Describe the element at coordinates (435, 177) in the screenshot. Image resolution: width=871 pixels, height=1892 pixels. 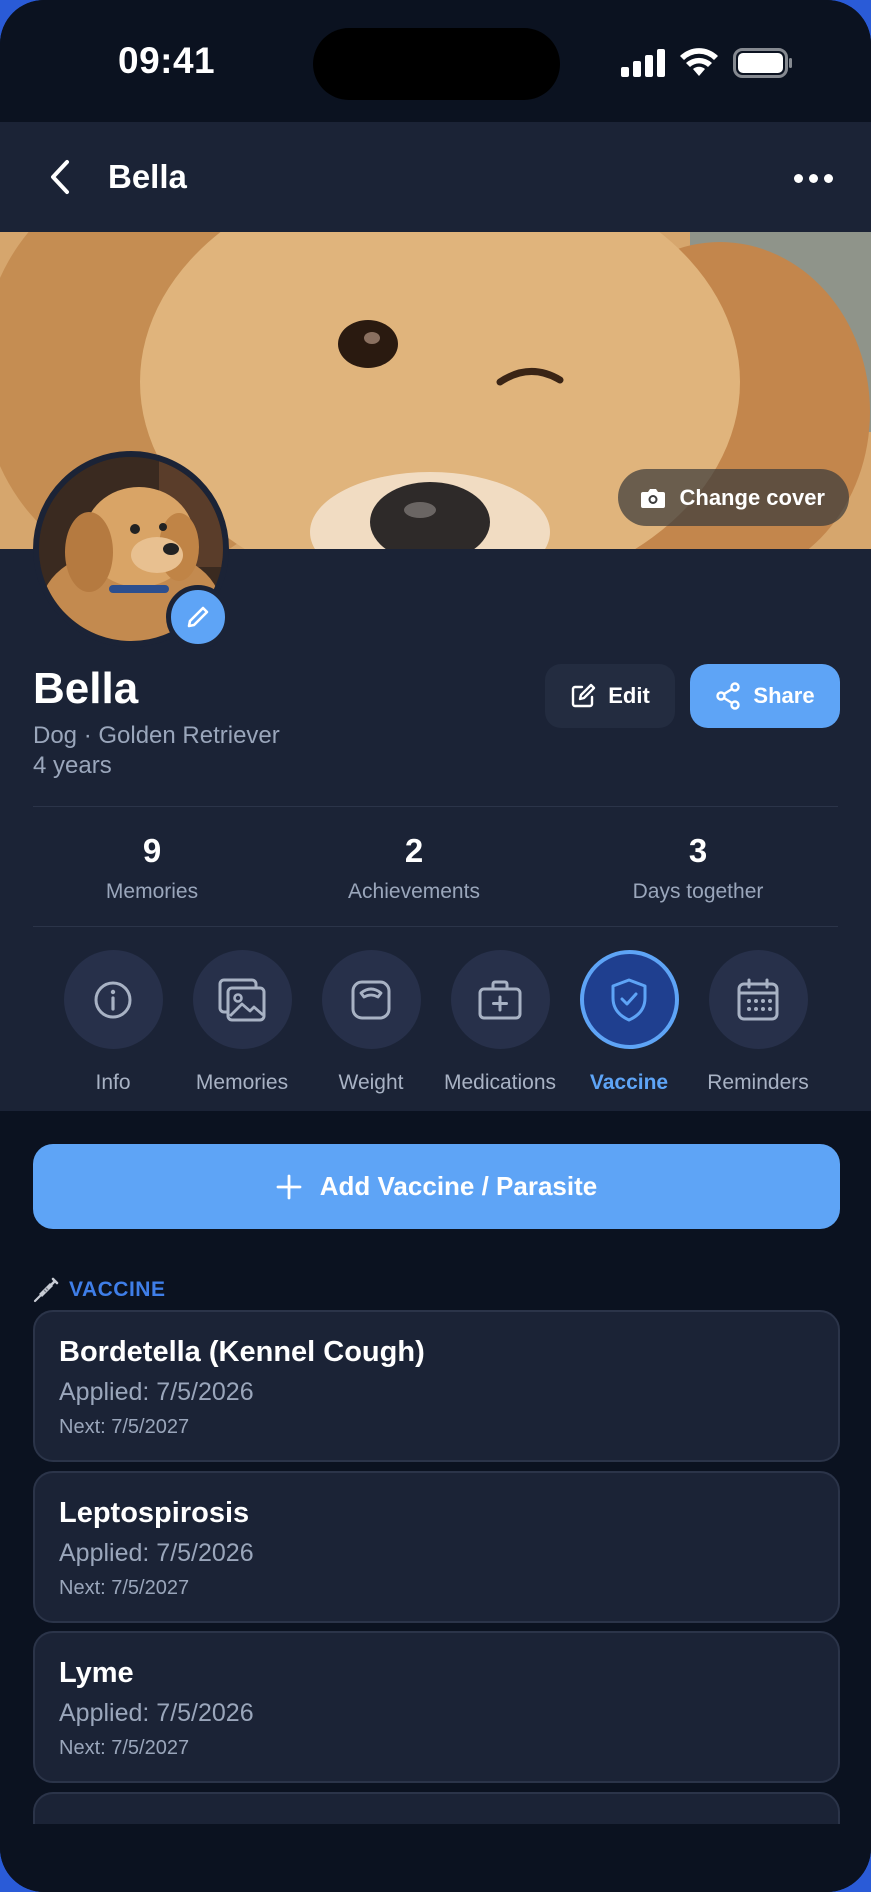
I see `nav-bar: Bella` at that location.